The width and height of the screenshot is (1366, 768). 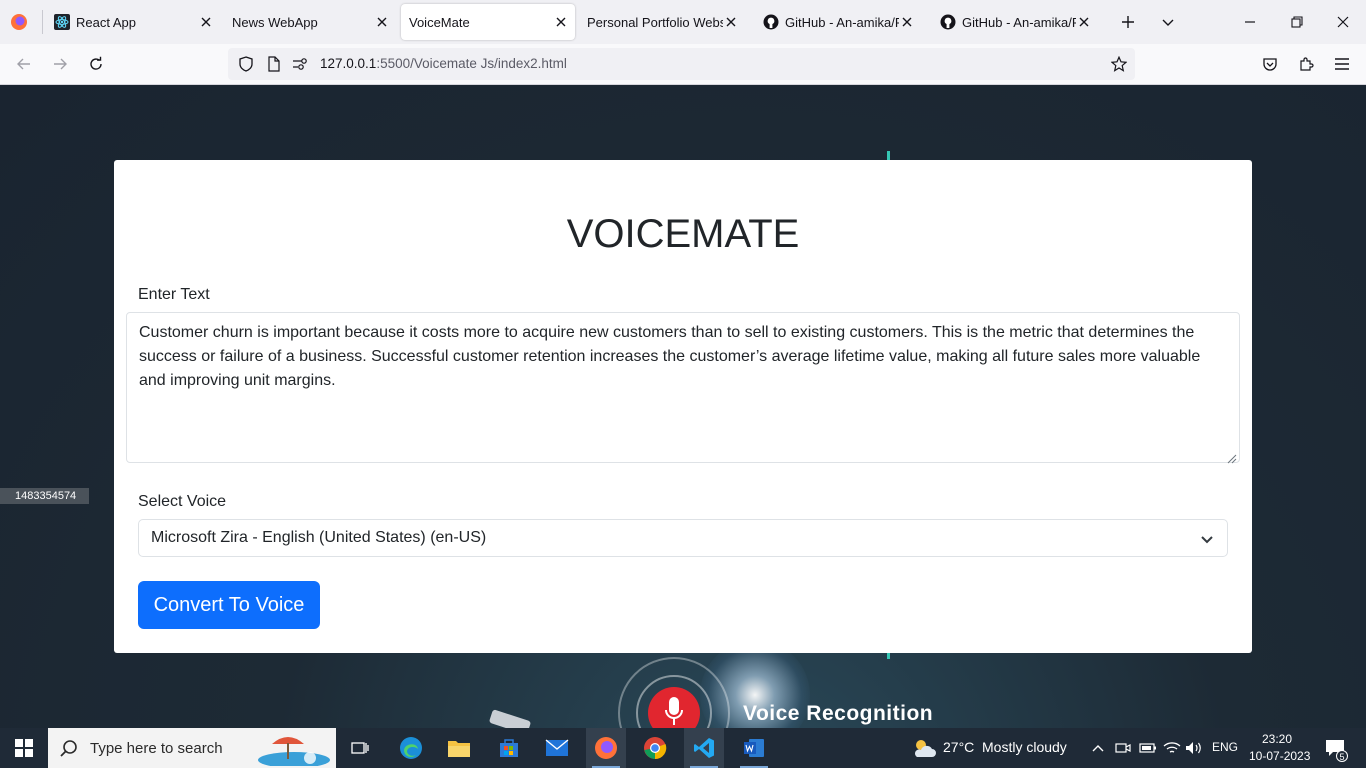 What do you see at coordinates (156, 748) in the screenshot?
I see `search-placeholder: Type here to search` at bounding box center [156, 748].